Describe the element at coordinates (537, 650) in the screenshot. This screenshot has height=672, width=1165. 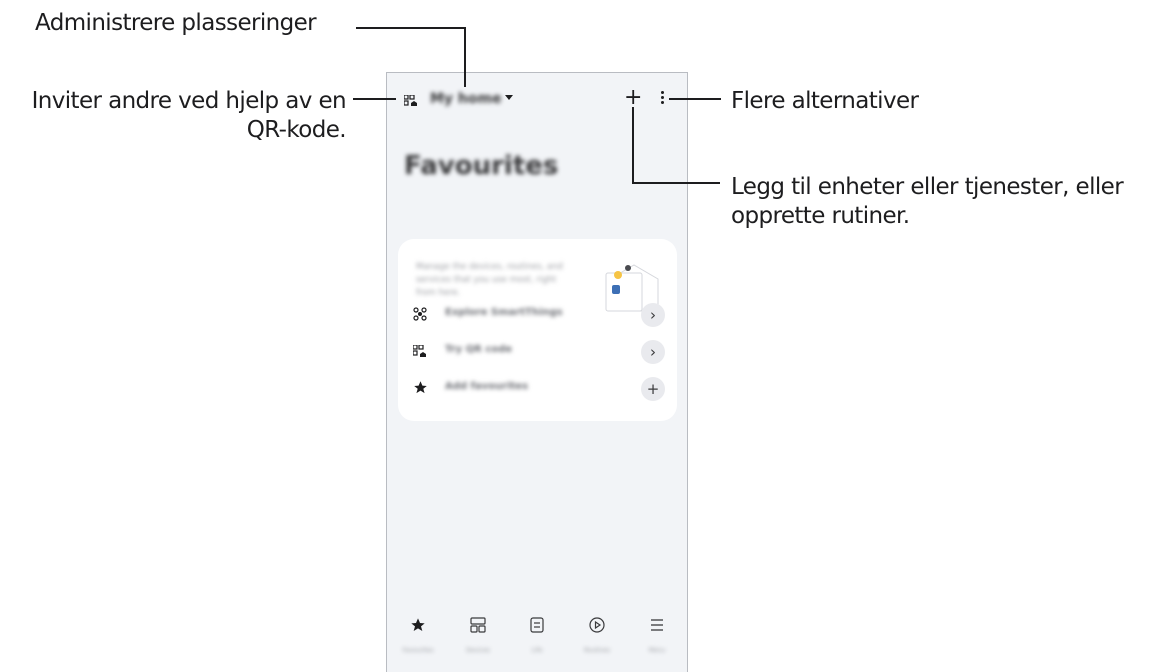
I see `nav-label: Life` at that location.